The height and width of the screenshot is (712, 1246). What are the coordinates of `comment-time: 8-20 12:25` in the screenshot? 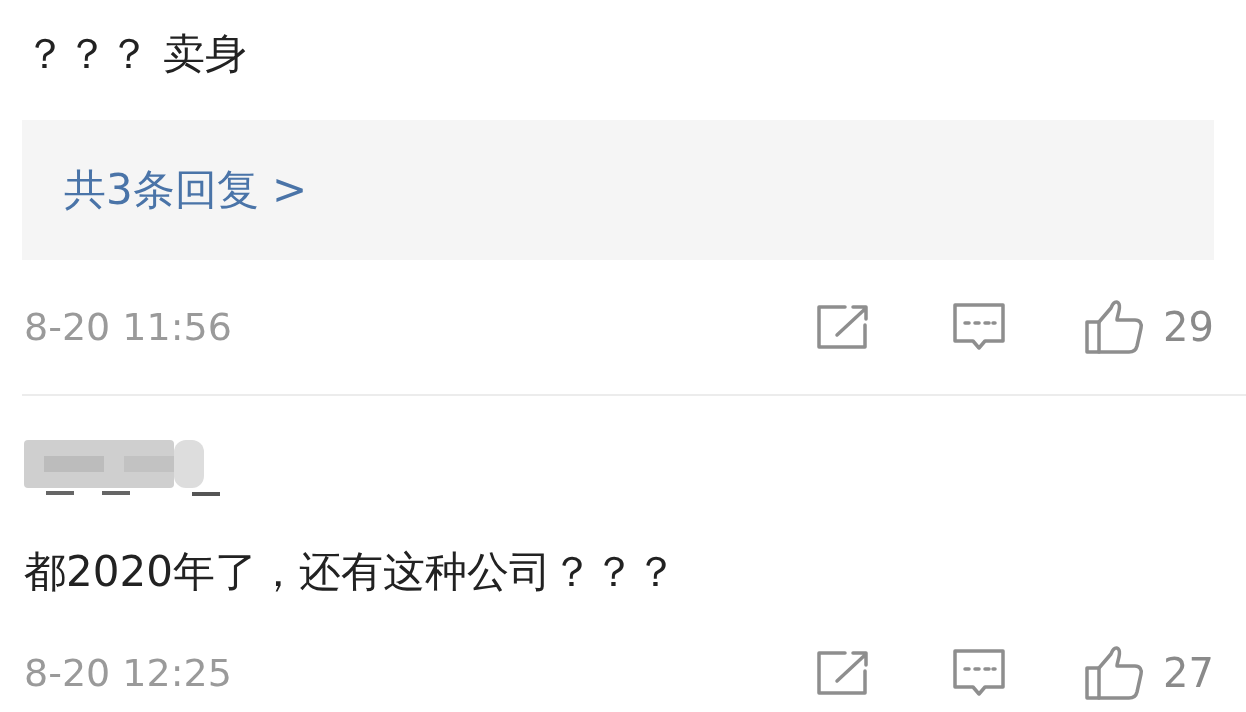 It's located at (128, 673).